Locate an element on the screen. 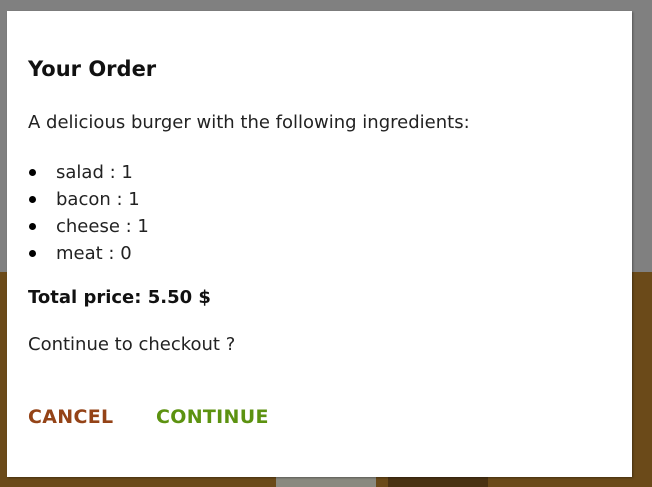 This screenshot has width=652, height=487. ingredient-label: bacon : 1 is located at coordinates (98, 199).